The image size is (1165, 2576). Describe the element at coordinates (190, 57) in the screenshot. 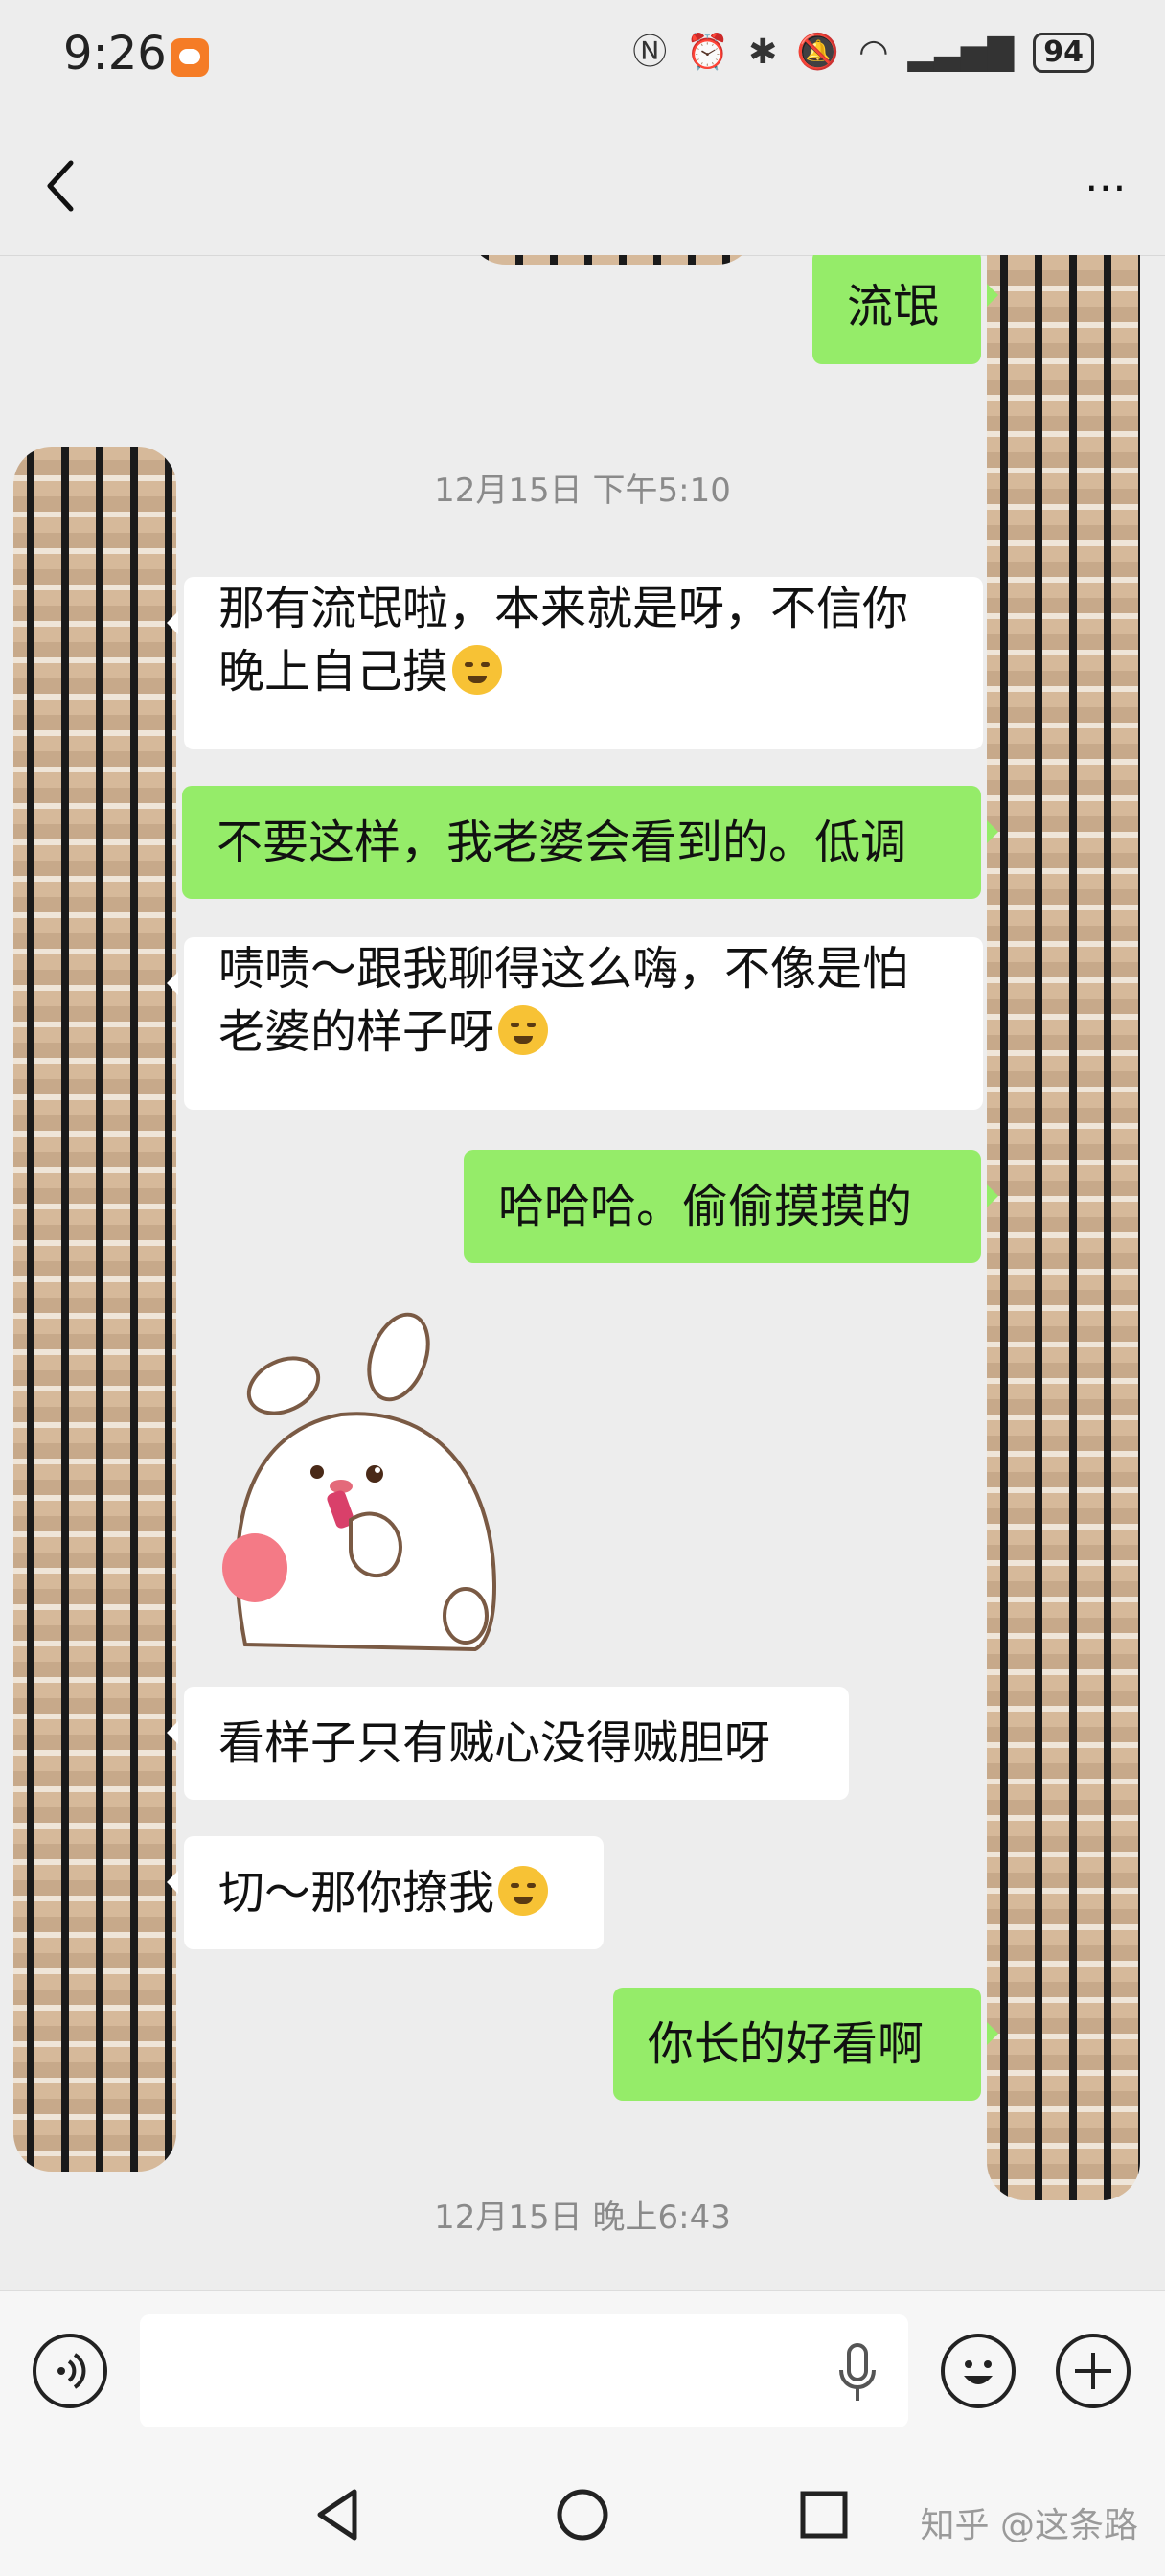

I see `app-notification-icon` at that location.